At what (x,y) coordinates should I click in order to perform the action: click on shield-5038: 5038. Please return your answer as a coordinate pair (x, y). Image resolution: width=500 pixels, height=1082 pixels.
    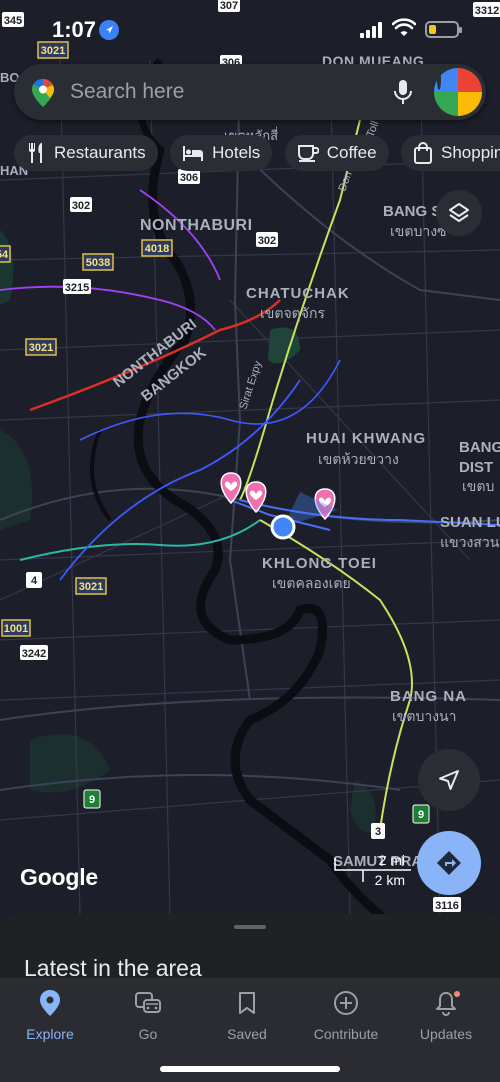
    Looking at the image, I should click on (98, 262).